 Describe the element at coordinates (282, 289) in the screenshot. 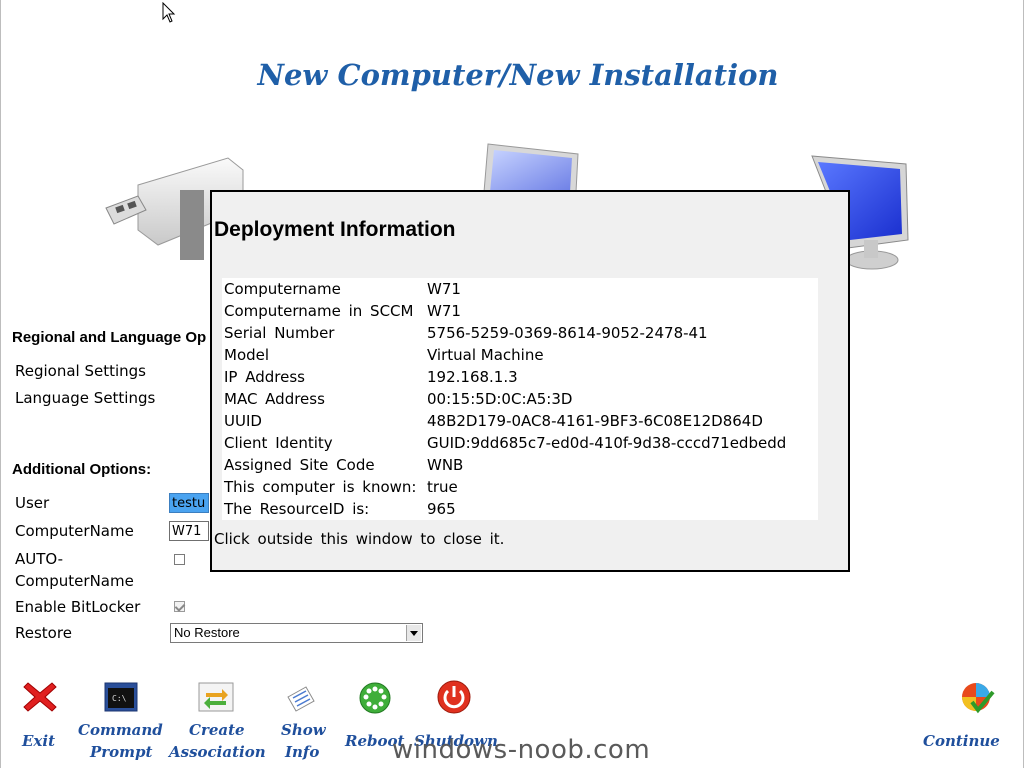

I see `row-key: Computername` at that location.